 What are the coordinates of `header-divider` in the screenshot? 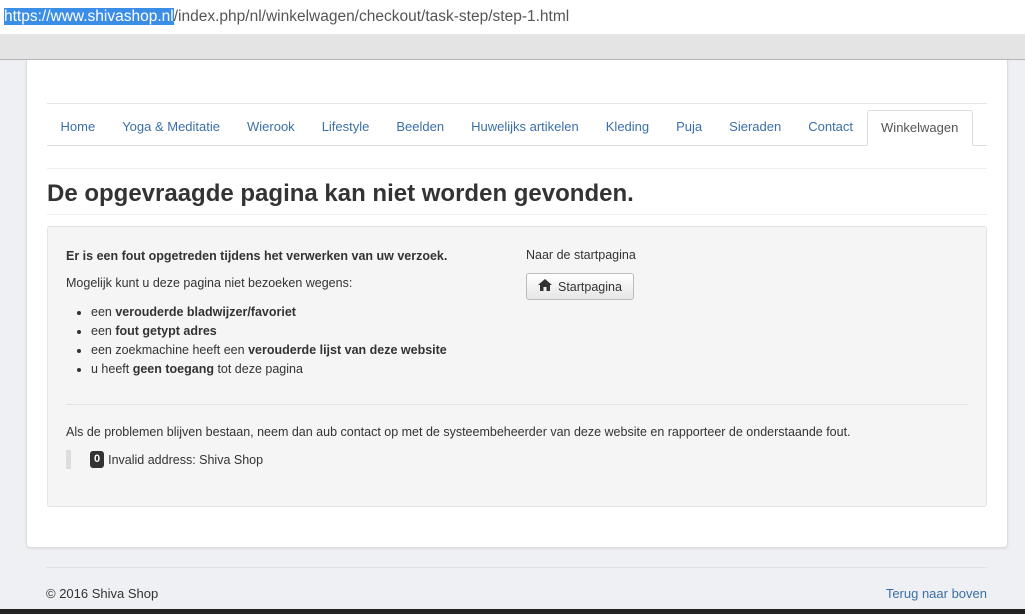 It's located at (517, 103).